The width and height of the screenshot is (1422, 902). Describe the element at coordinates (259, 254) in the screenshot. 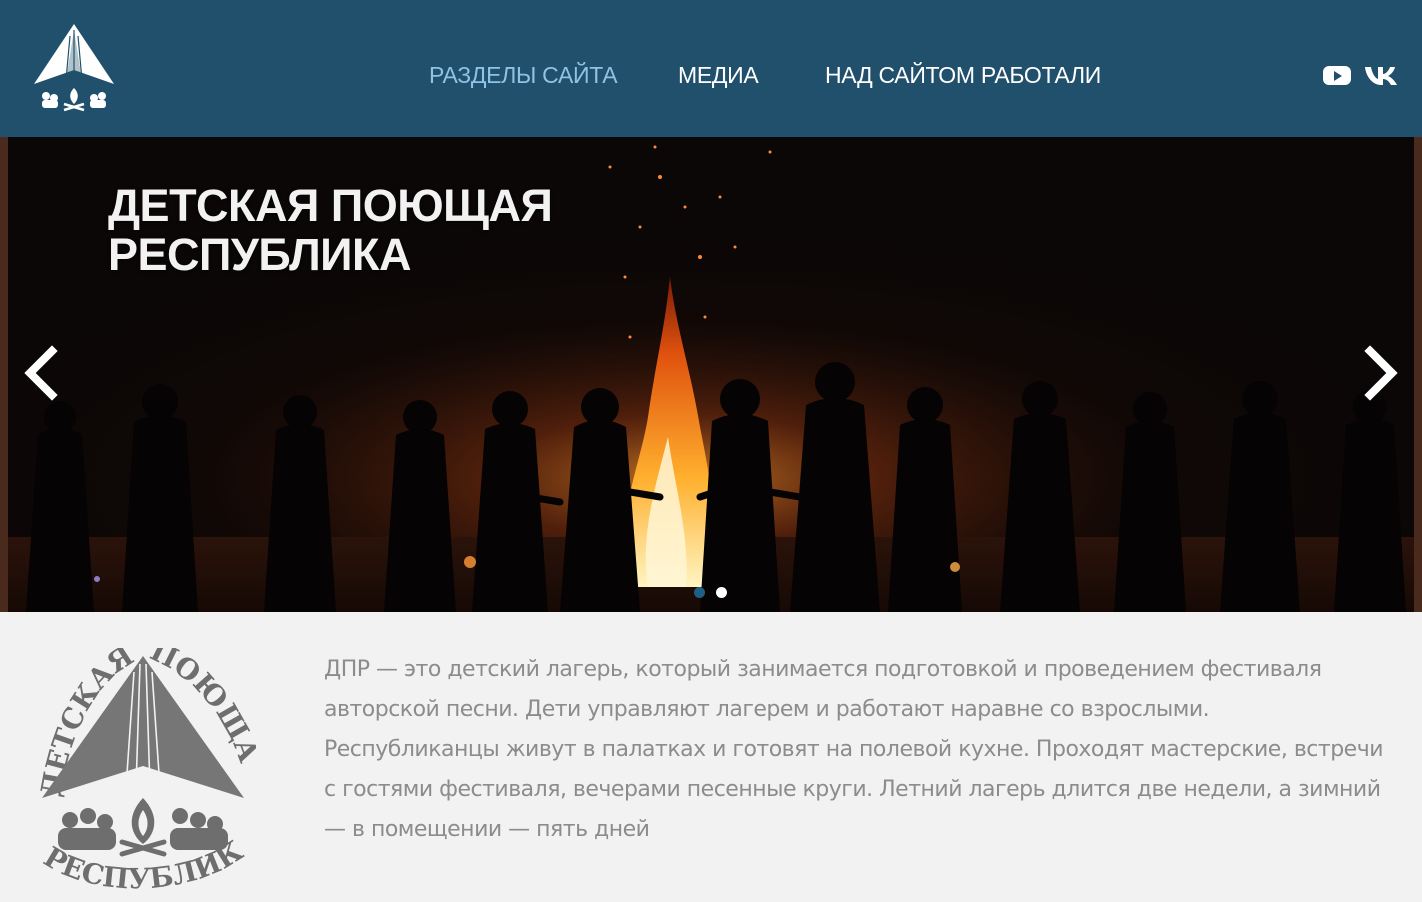

I see `slide-title-line-2: РЕСПУБЛИКА` at that location.